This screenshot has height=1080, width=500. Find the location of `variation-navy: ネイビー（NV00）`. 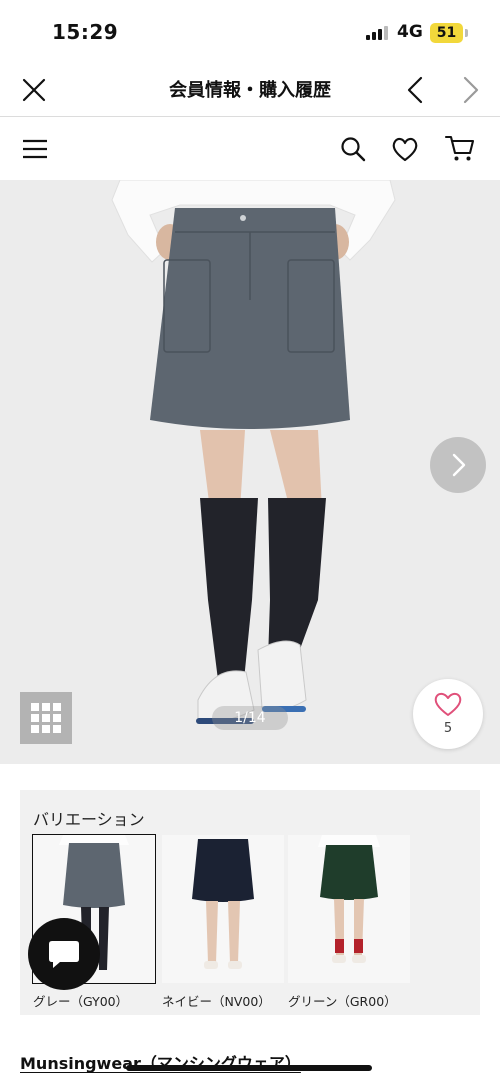

variation-navy: ネイビー（NV00） is located at coordinates (223, 922).